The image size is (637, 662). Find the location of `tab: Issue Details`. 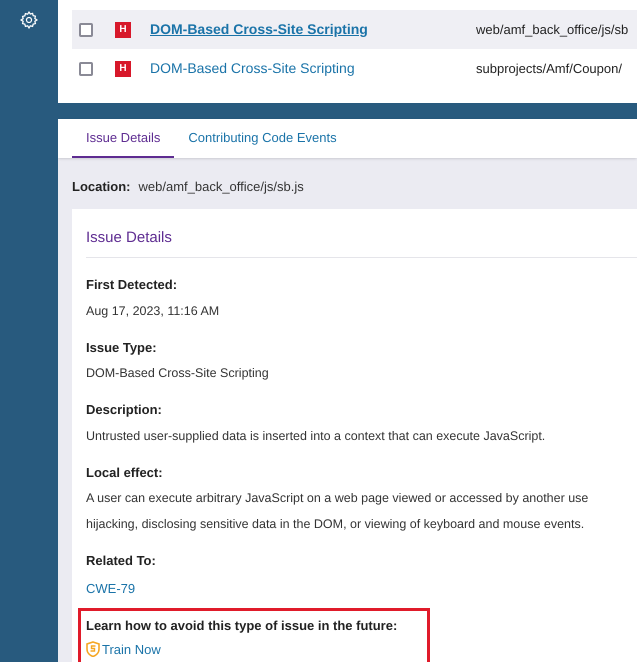

tab: Issue Details is located at coordinates (123, 138).